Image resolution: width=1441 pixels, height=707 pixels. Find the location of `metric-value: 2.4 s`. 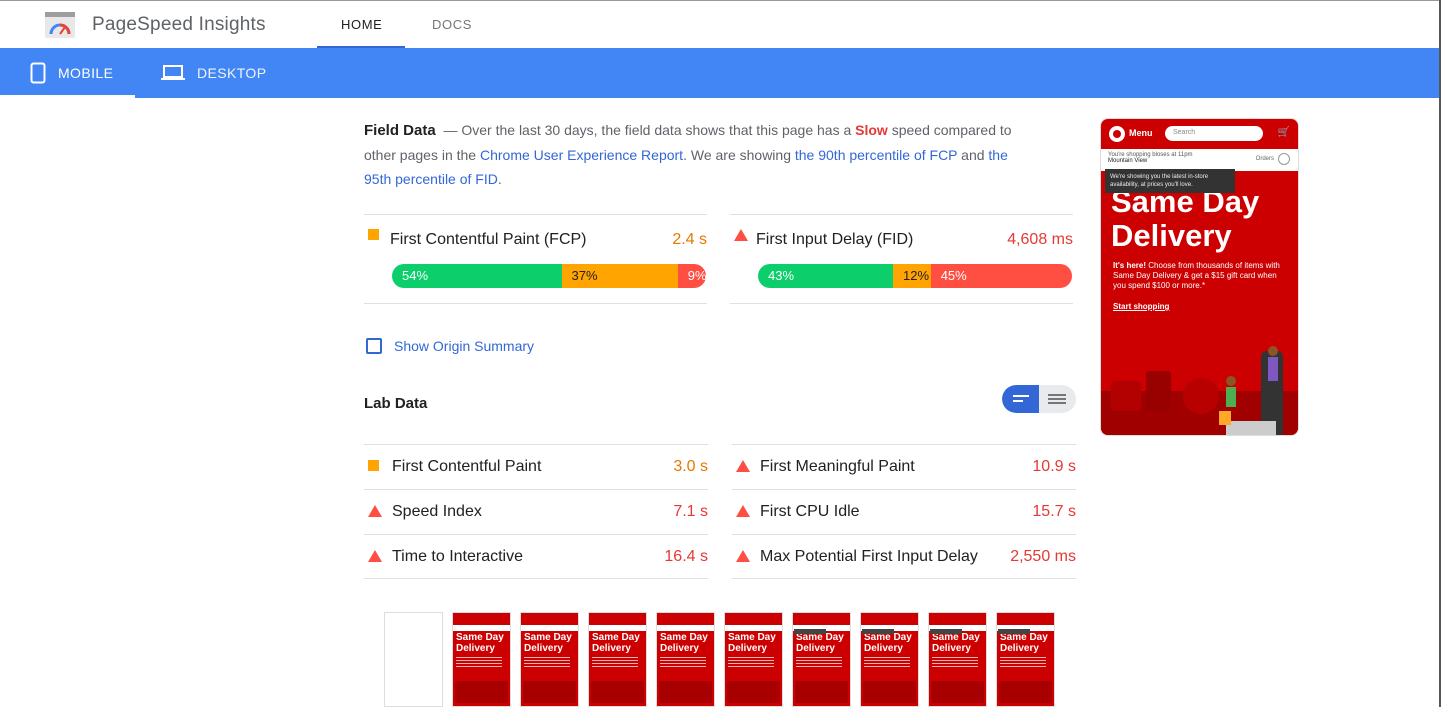

metric-value: 2.4 s is located at coordinates (689, 239).